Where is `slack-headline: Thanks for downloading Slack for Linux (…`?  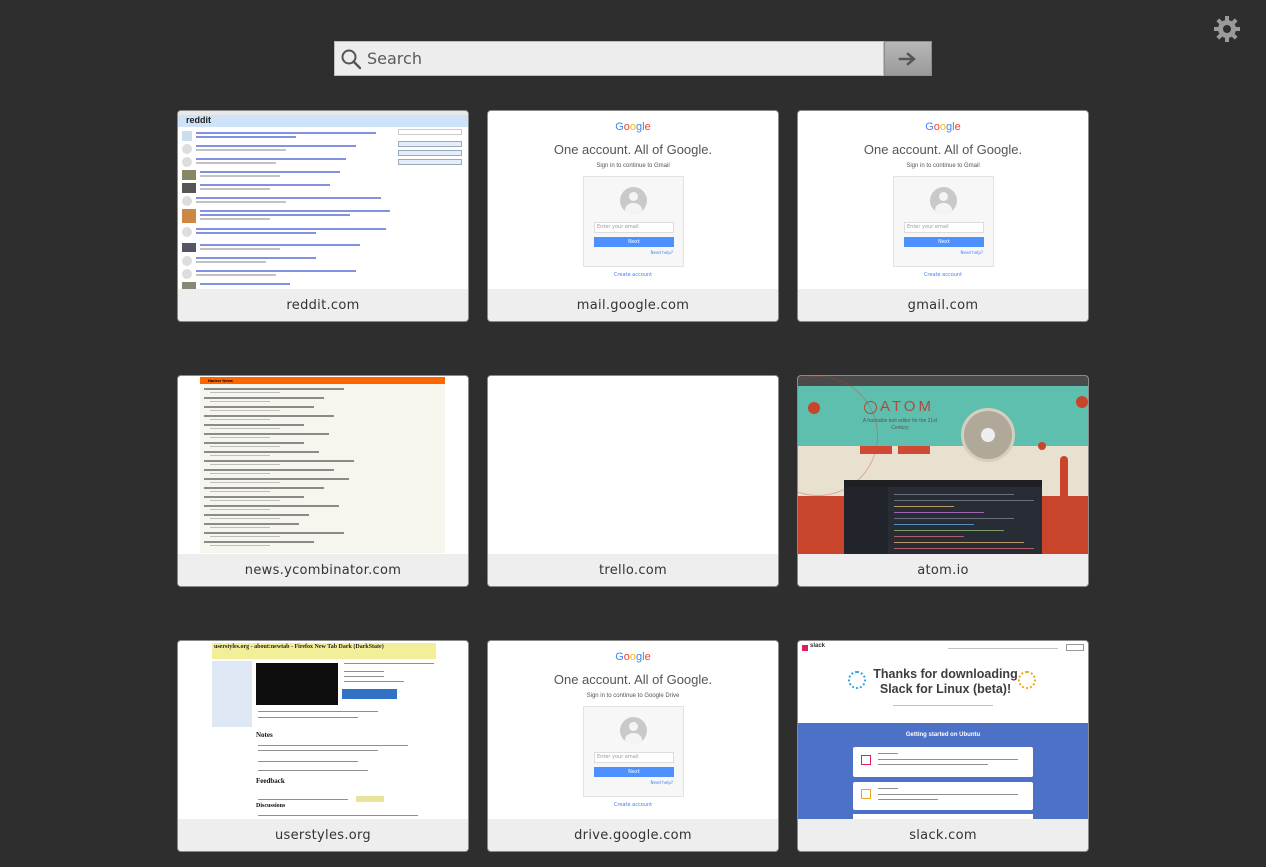
slack-headline: Thanks for downloading Slack for Linux (… is located at coordinates (945, 681).